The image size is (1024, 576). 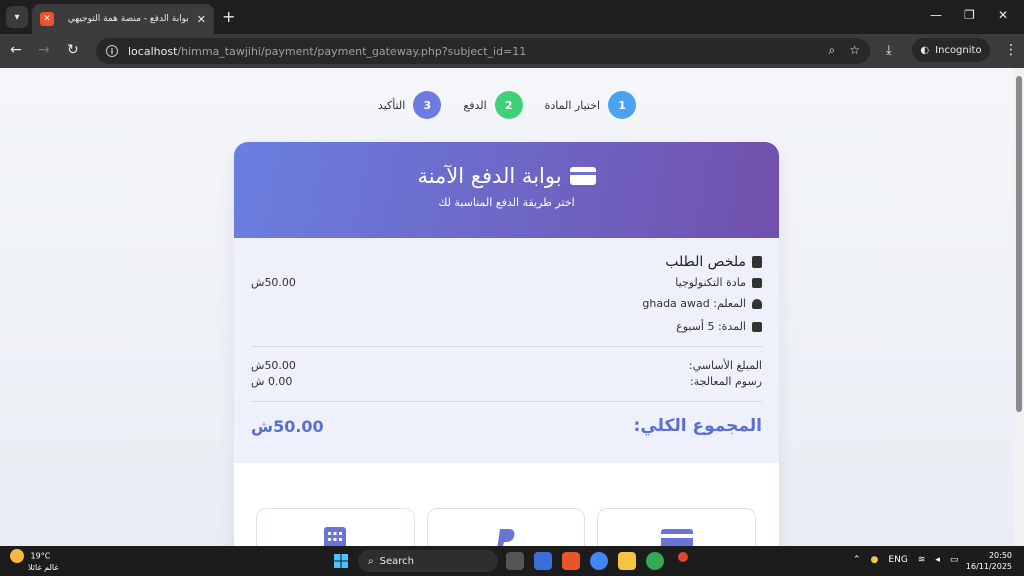 I want to click on step-label: الدفع, so click(x=475, y=105).